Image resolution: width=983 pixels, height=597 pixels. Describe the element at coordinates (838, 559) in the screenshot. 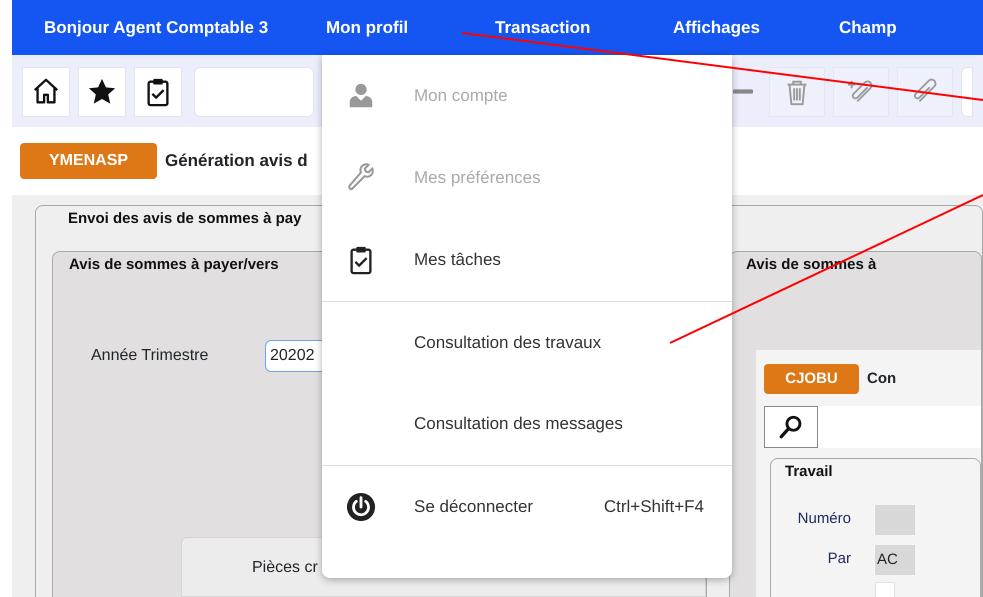

I see `field-label: Par` at that location.